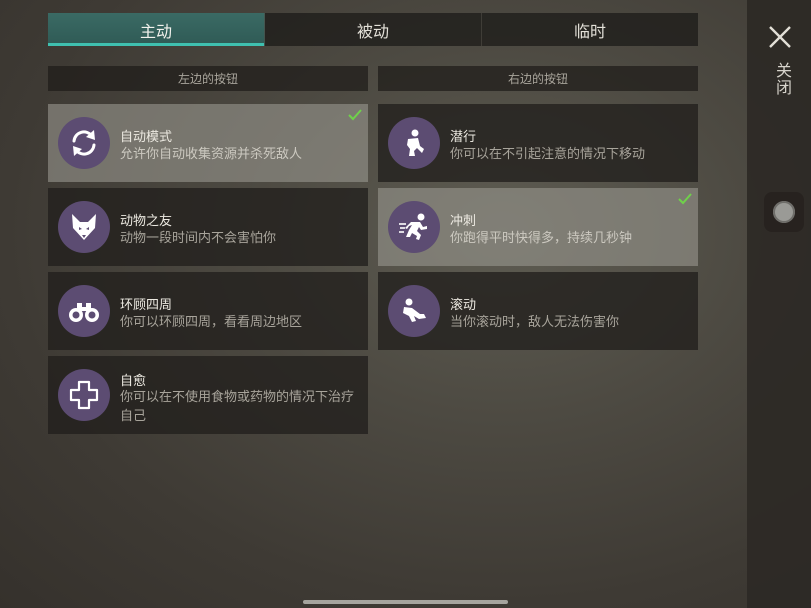  I want to click on skill-description: 动物一段时间内不会害怕你, so click(198, 238).